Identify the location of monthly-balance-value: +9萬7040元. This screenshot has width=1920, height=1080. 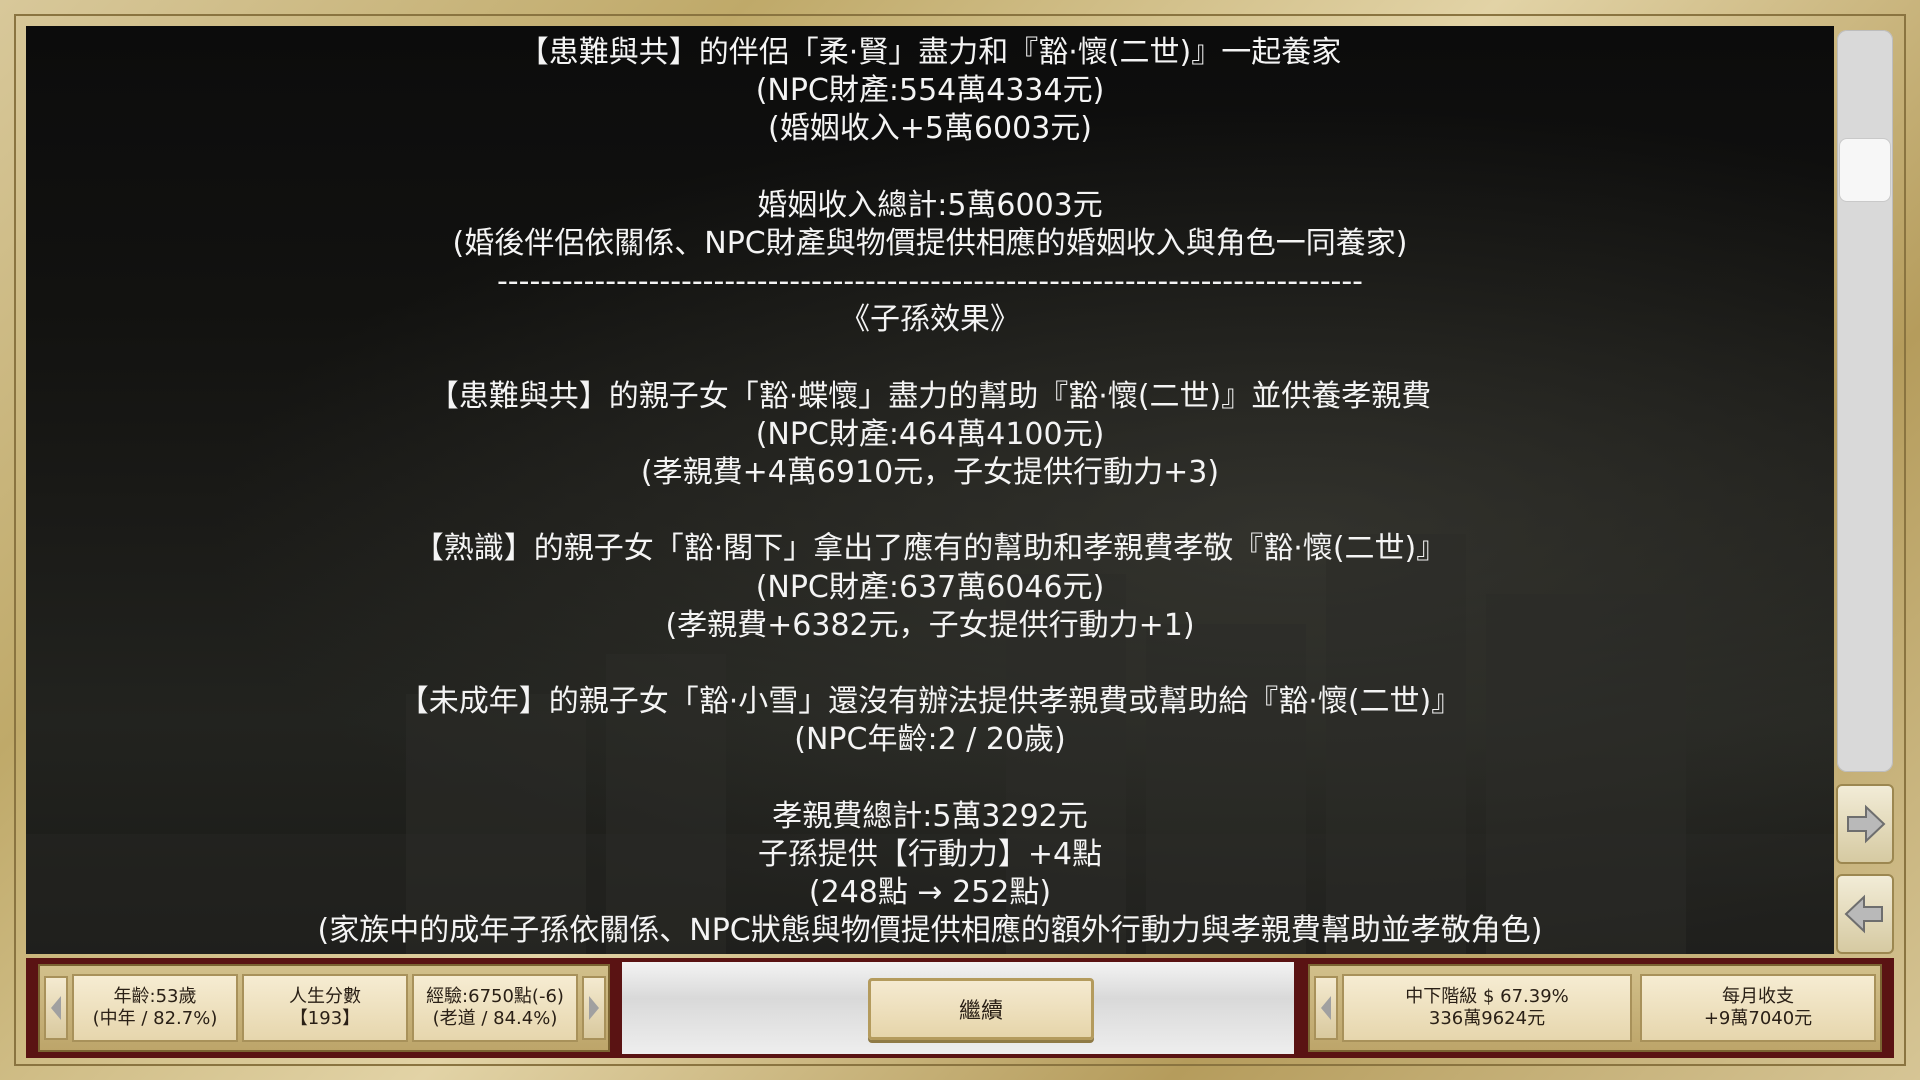
(1758, 1018).